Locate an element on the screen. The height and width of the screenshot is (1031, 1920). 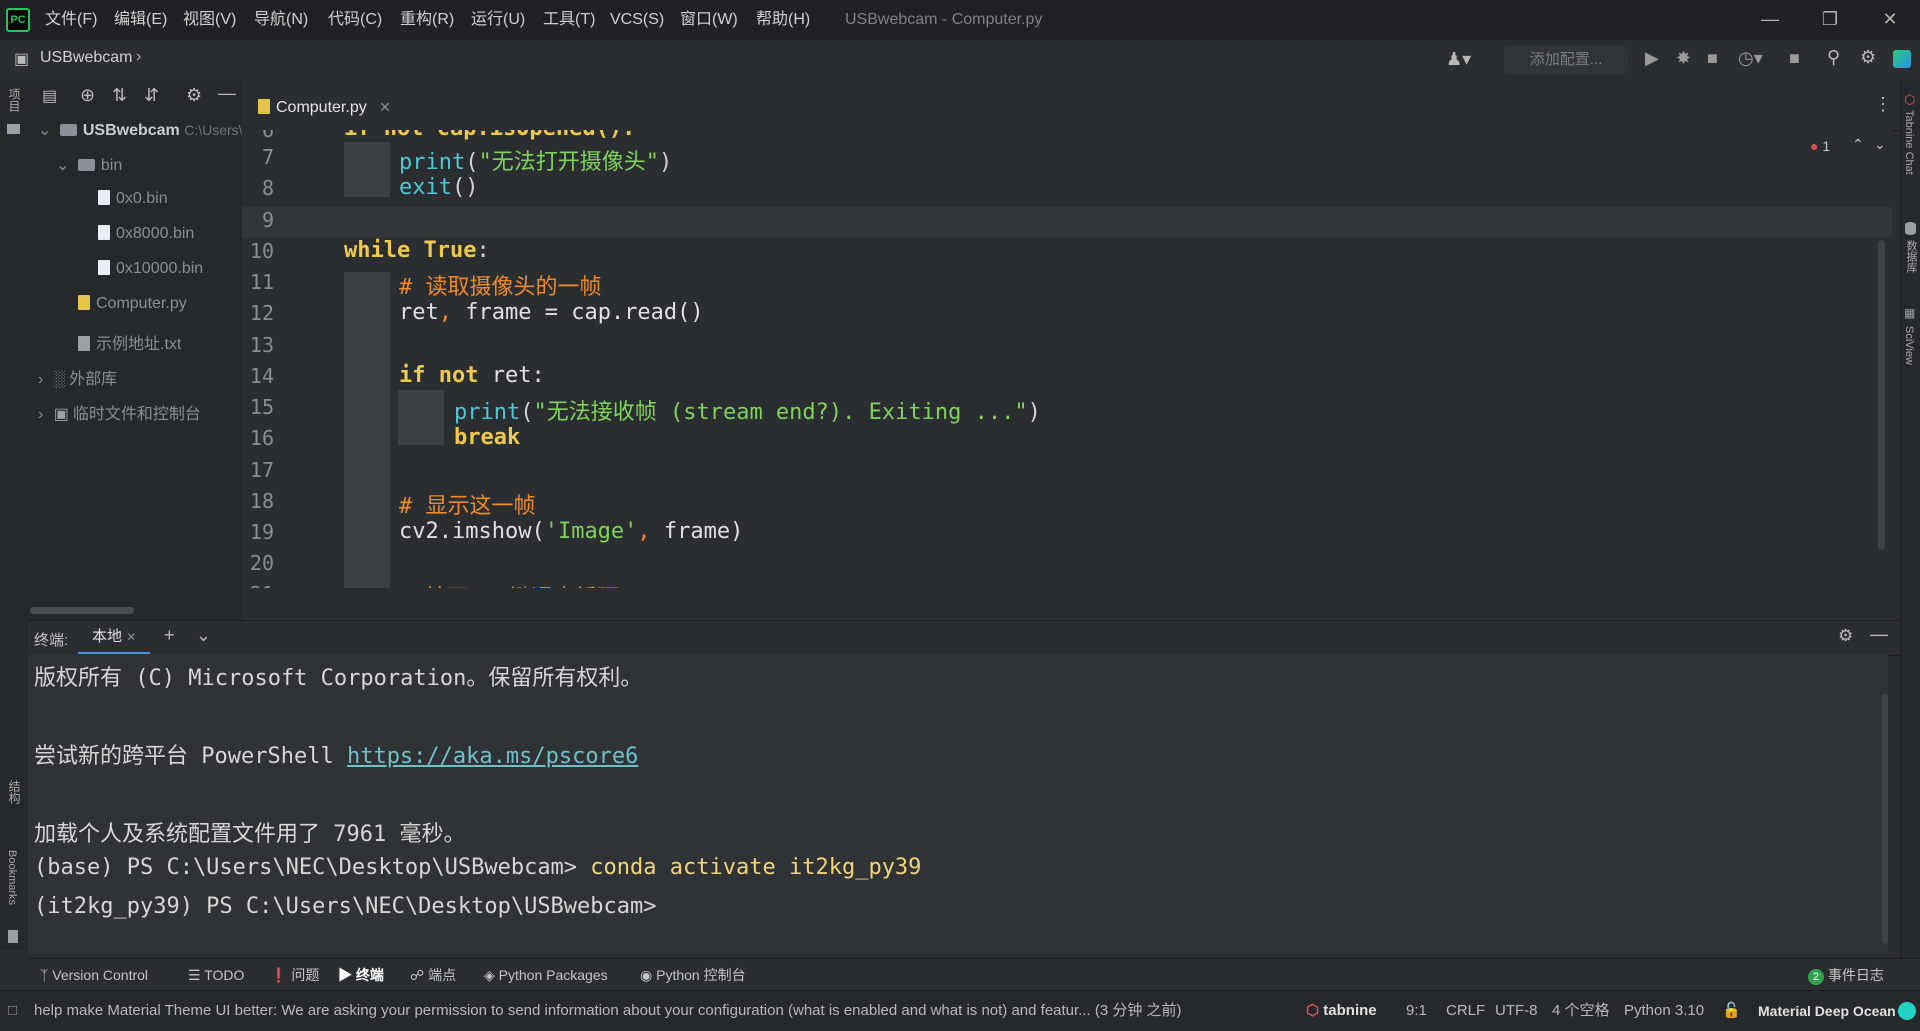
endpoints-button: ☍ 端点 is located at coordinates (433, 975).